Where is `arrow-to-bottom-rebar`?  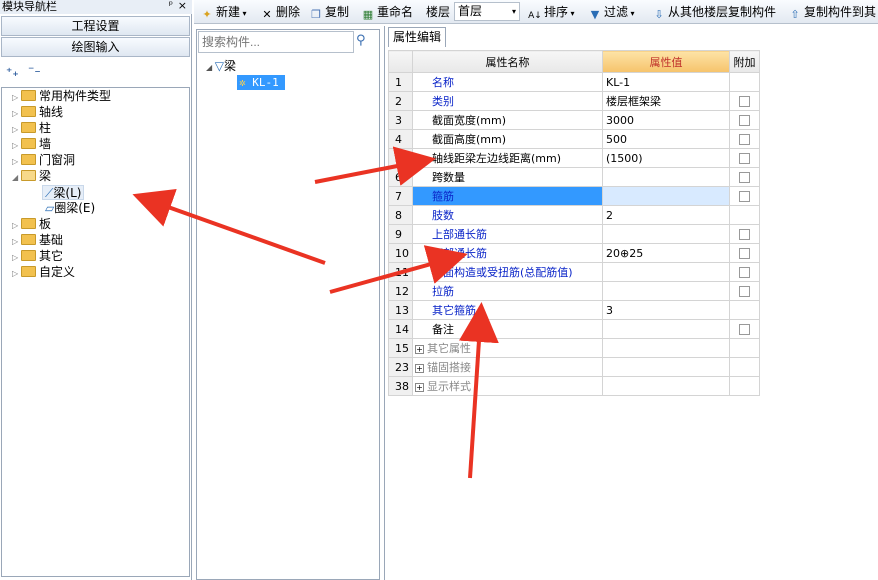 arrow-to-bottom-rebar is located at coordinates (398, 269).